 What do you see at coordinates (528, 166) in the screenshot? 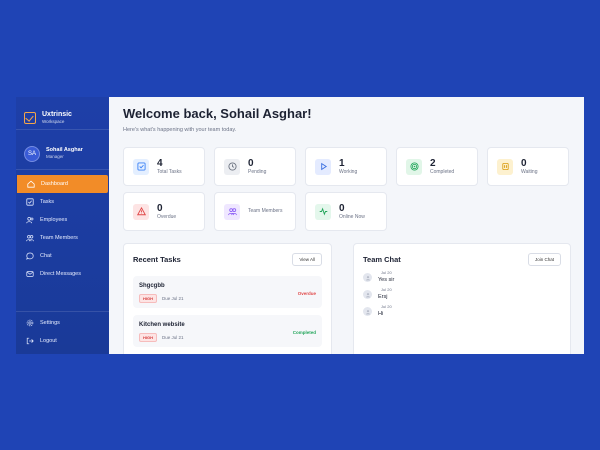
I see `stat-card-waiting: 0 Waiting` at bounding box center [528, 166].